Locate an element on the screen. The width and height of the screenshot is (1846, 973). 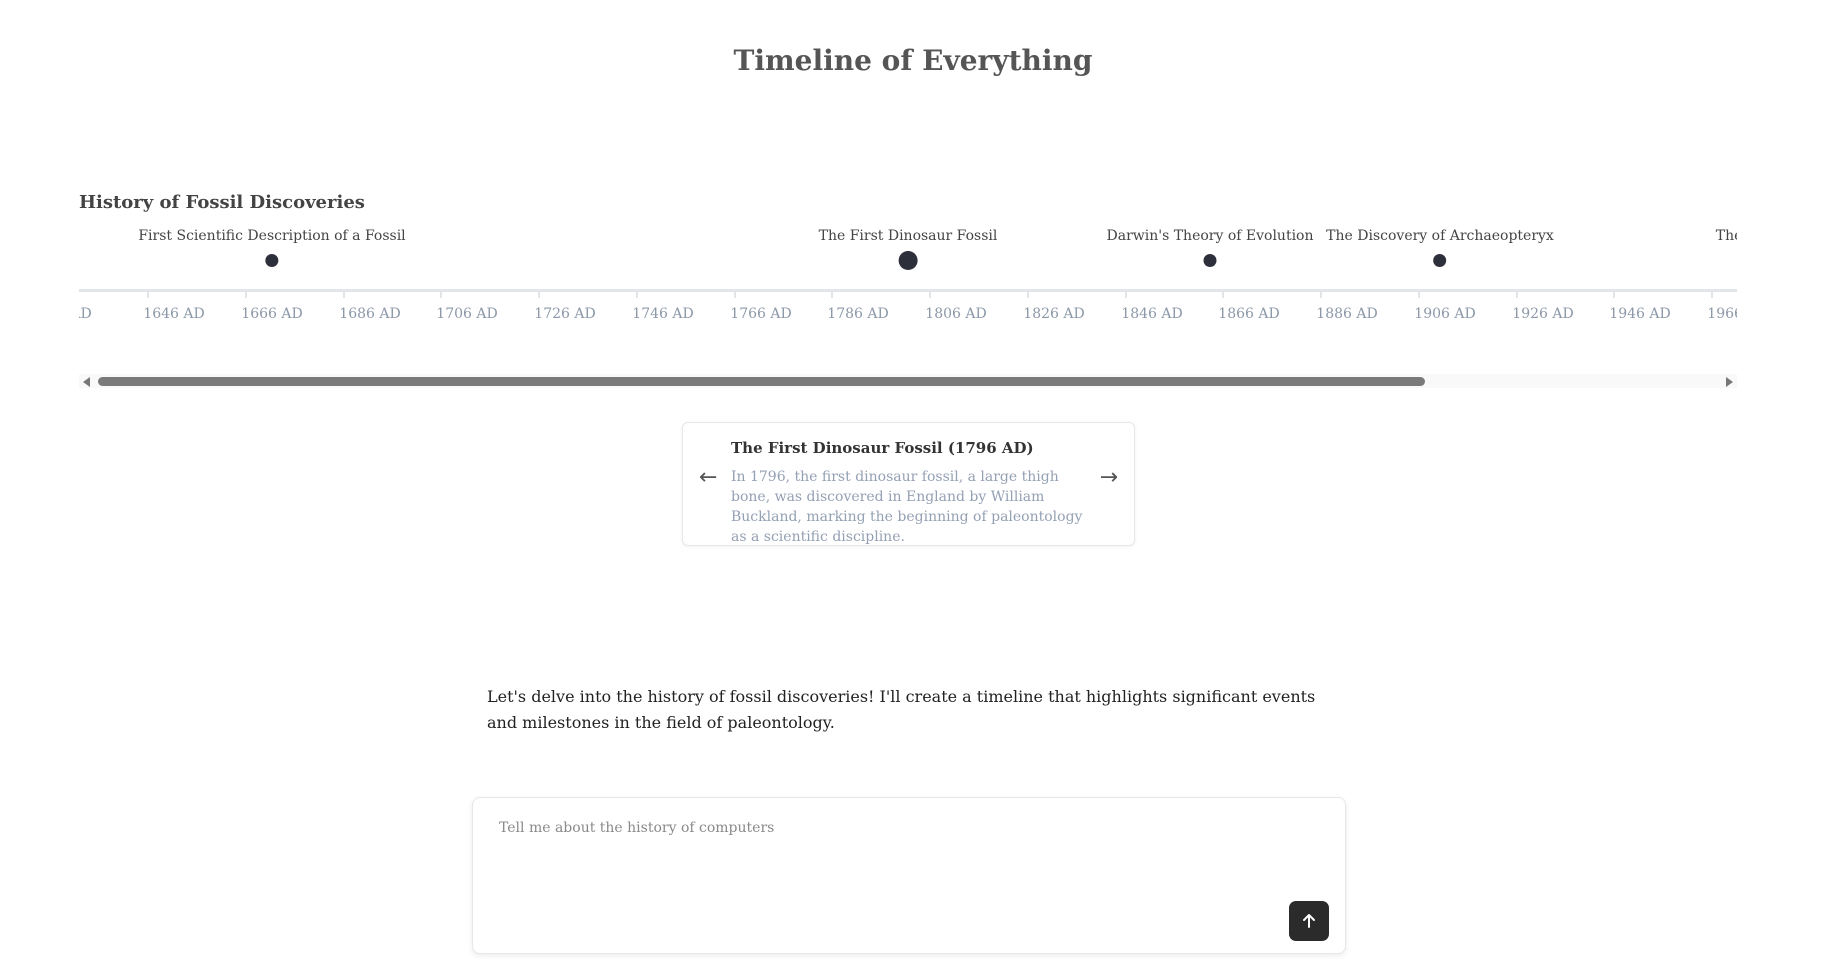
timeline-tick-label: 1866 AD is located at coordinates (1249, 314).